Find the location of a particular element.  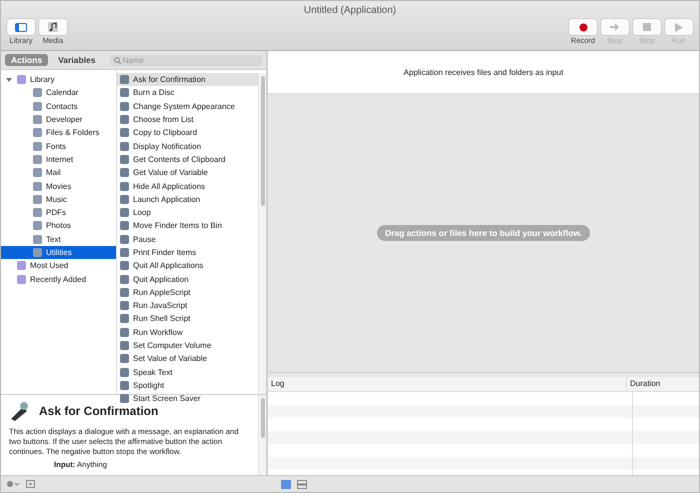

disclosure-triangle-icon is located at coordinates (9, 79).